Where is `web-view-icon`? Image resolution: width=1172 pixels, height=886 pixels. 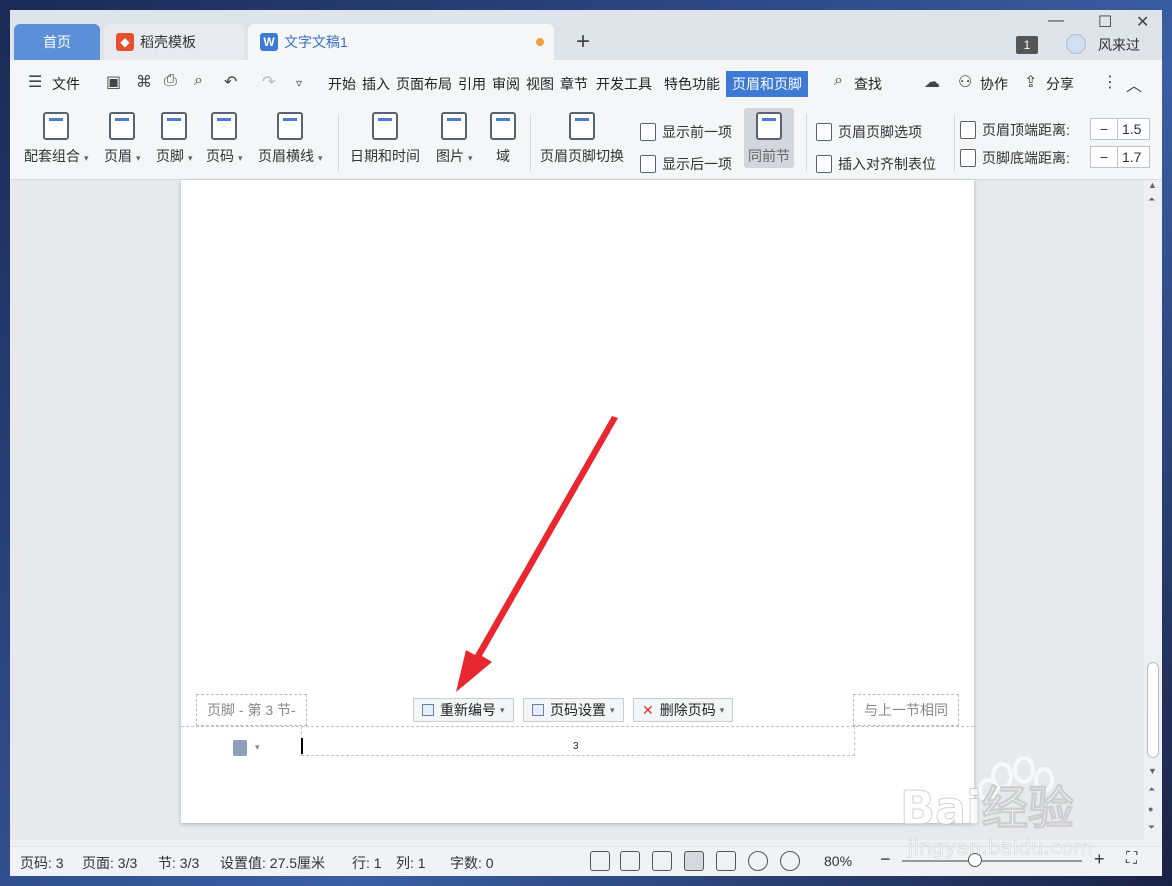 web-view-icon is located at coordinates (758, 861).